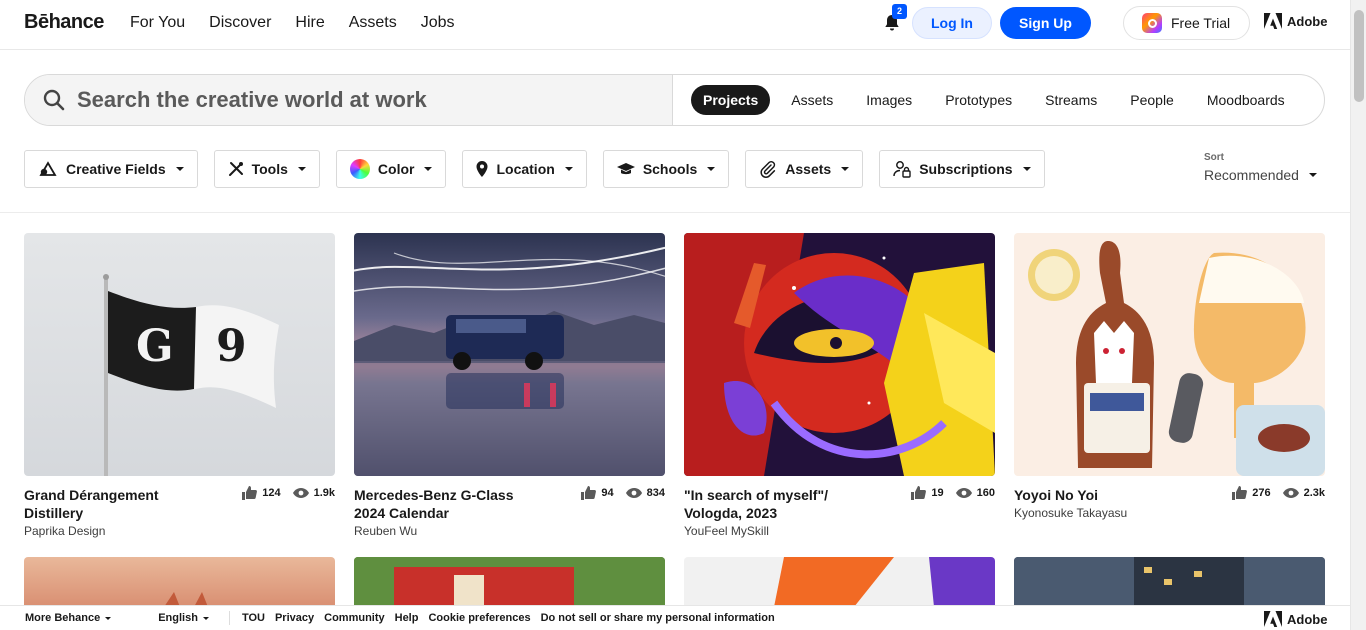 This screenshot has height=630, width=1366. I want to click on search-field-area, so click(349, 100).